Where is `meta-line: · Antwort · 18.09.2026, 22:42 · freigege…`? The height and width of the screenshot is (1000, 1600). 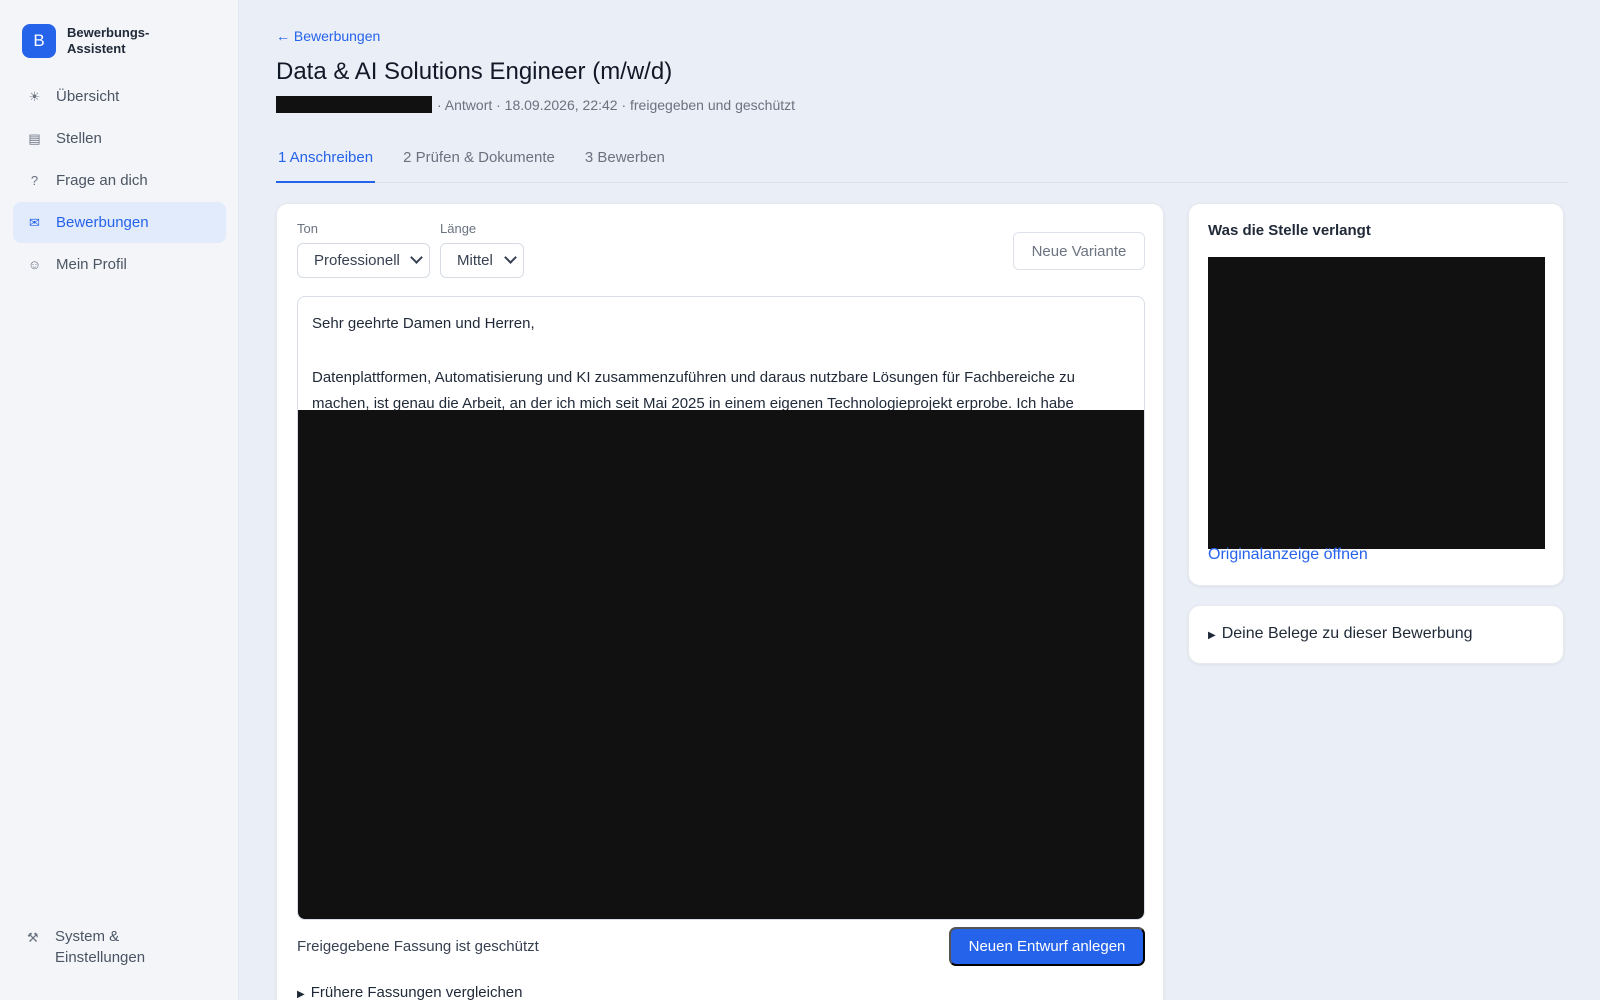
meta-line: · Antwort · 18.09.2026, 22:42 · freigege… is located at coordinates (535, 104).